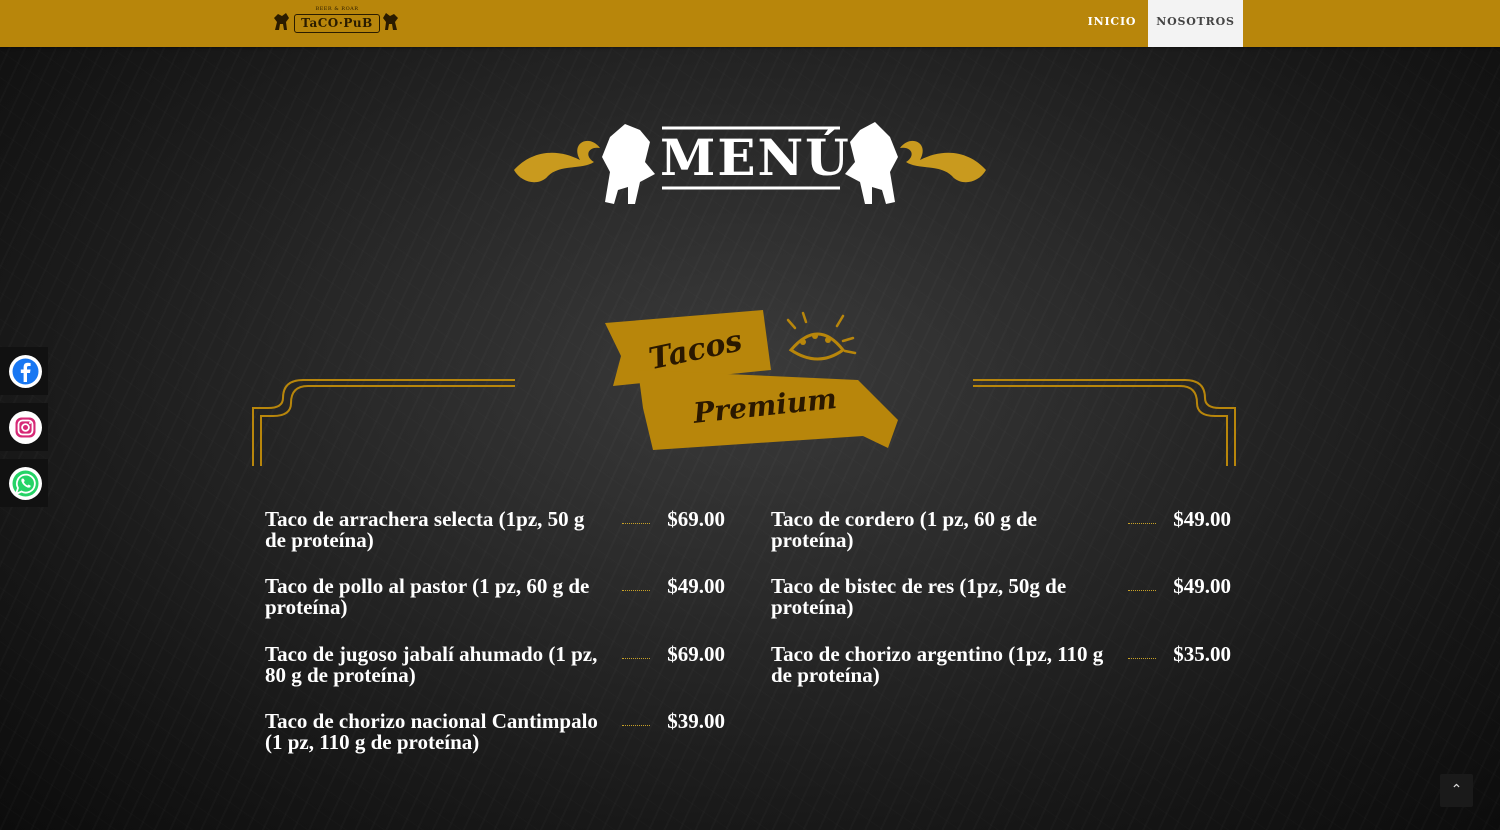  What do you see at coordinates (337, 9) in the screenshot?
I see `logo-subtitle: BEER & ROAR` at bounding box center [337, 9].